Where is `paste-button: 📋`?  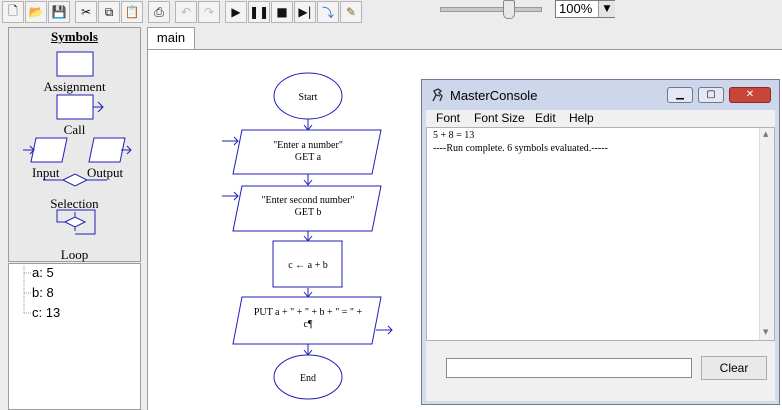
paste-button: 📋 is located at coordinates (132, 12).